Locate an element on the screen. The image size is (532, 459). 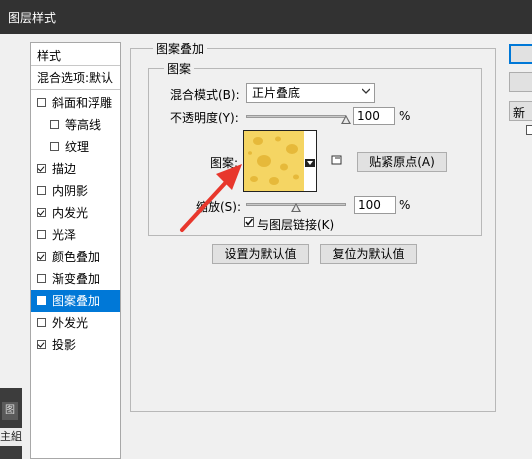
opacity-slider-thumb is located at coordinates (346, 119).